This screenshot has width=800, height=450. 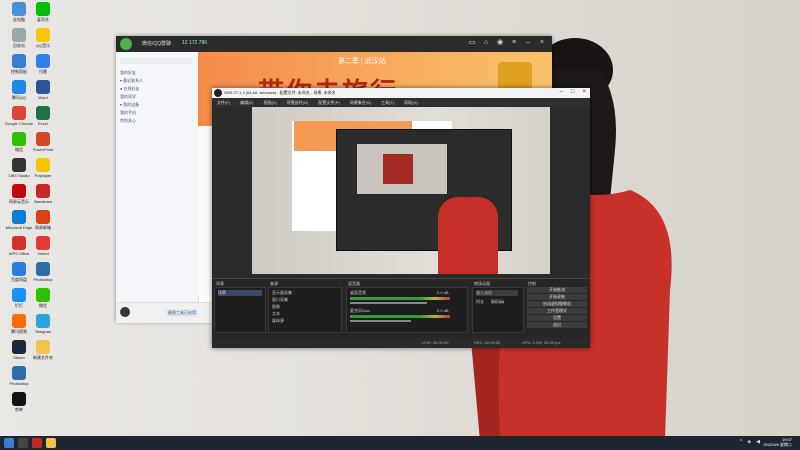 I want to click on qq-sidebar-item: 我的好友, so click(x=128, y=73).